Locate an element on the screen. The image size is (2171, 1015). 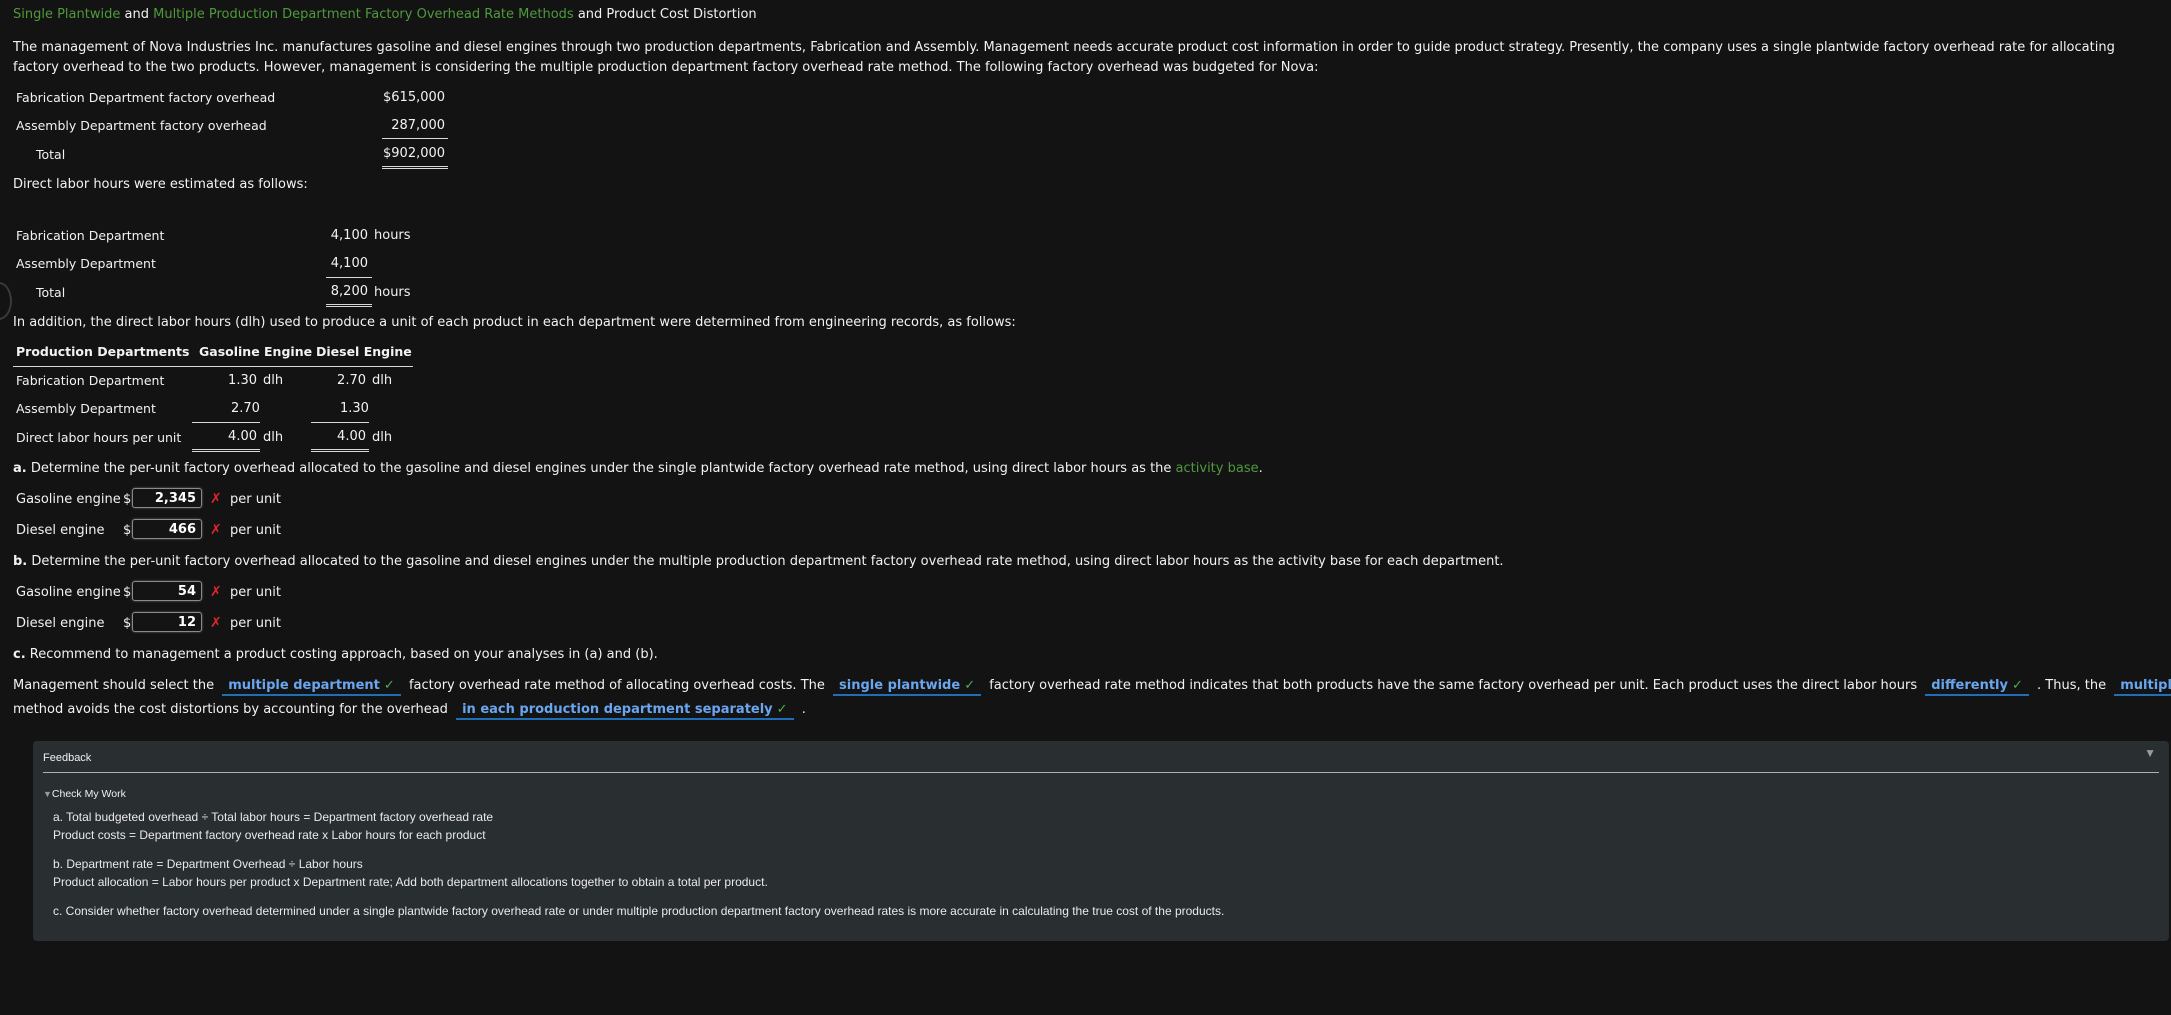
diesel-total-rule is located at coordinates (340, 450).